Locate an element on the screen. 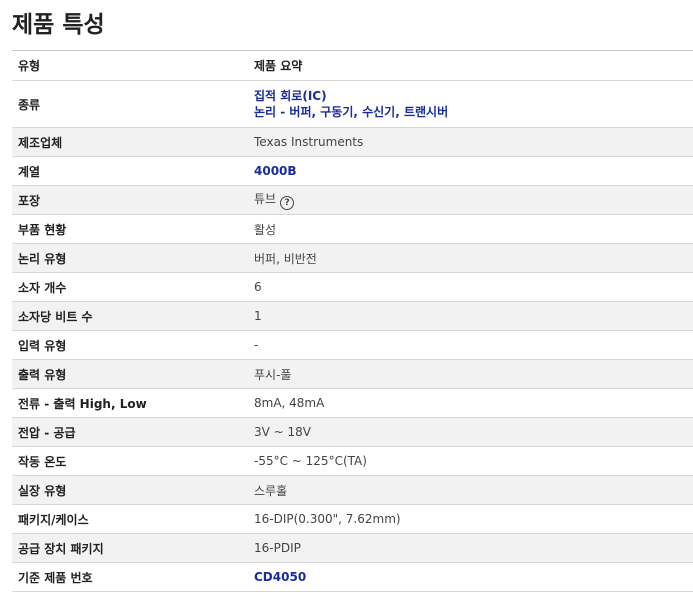 The height and width of the screenshot is (600, 693). question-circle-icon: ? is located at coordinates (287, 203).